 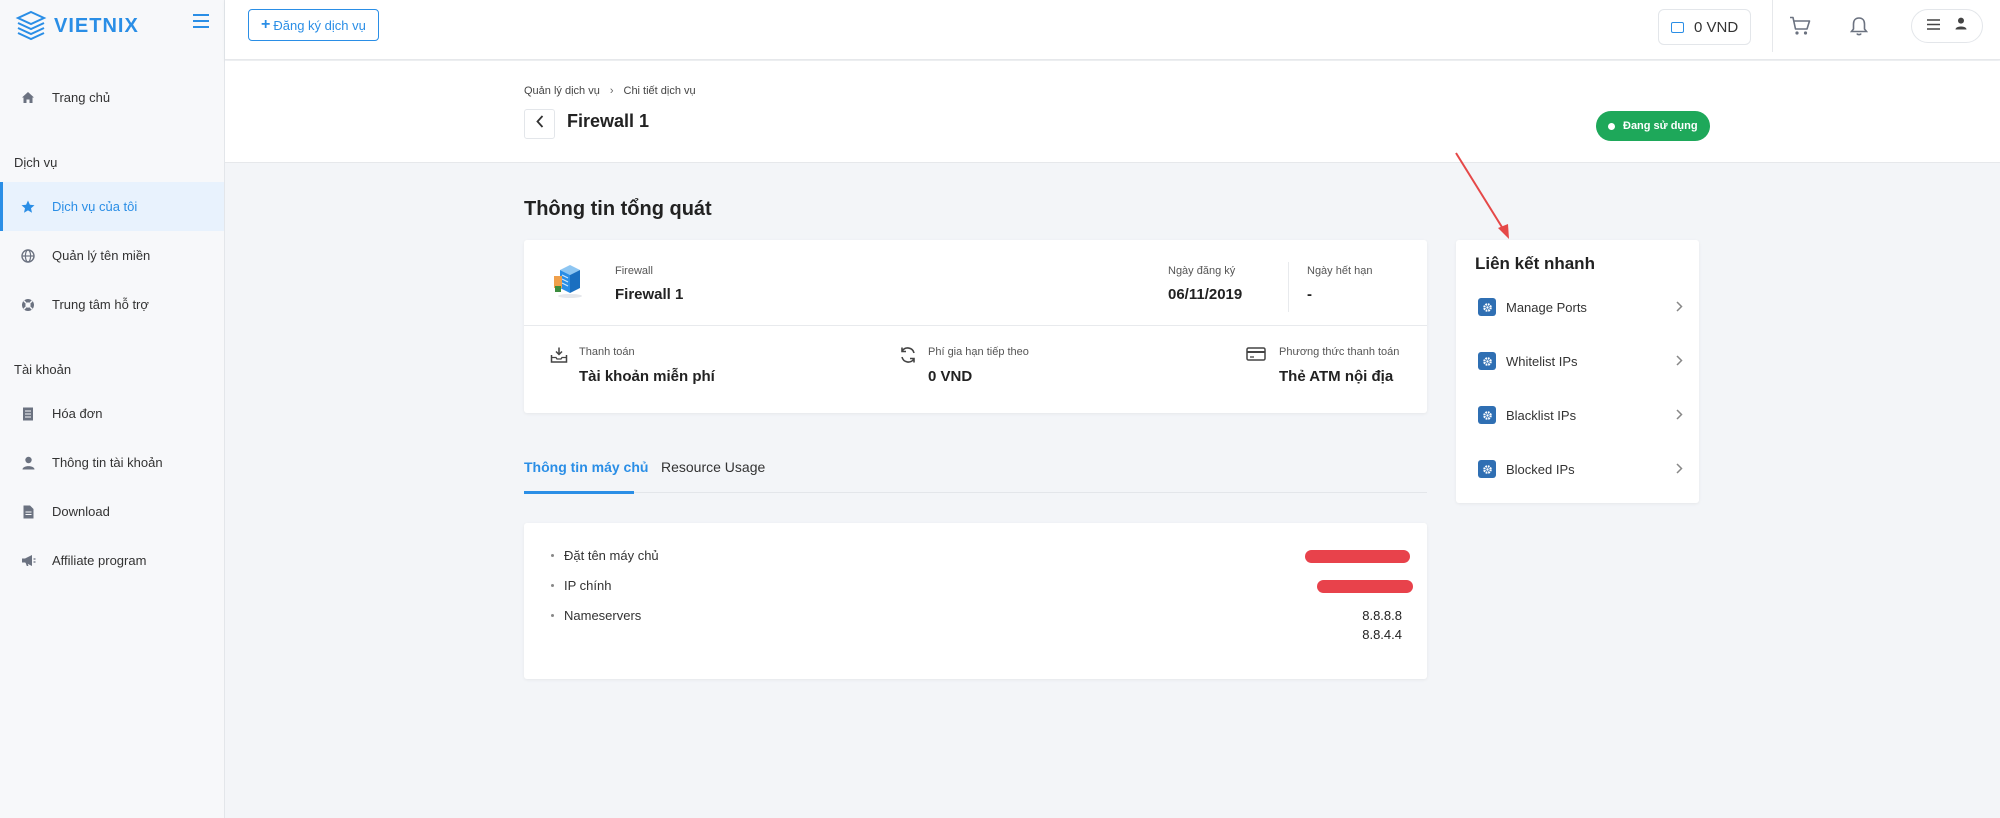 I want to click on quick-link-label: Manage Ports, so click(x=1546, y=307).